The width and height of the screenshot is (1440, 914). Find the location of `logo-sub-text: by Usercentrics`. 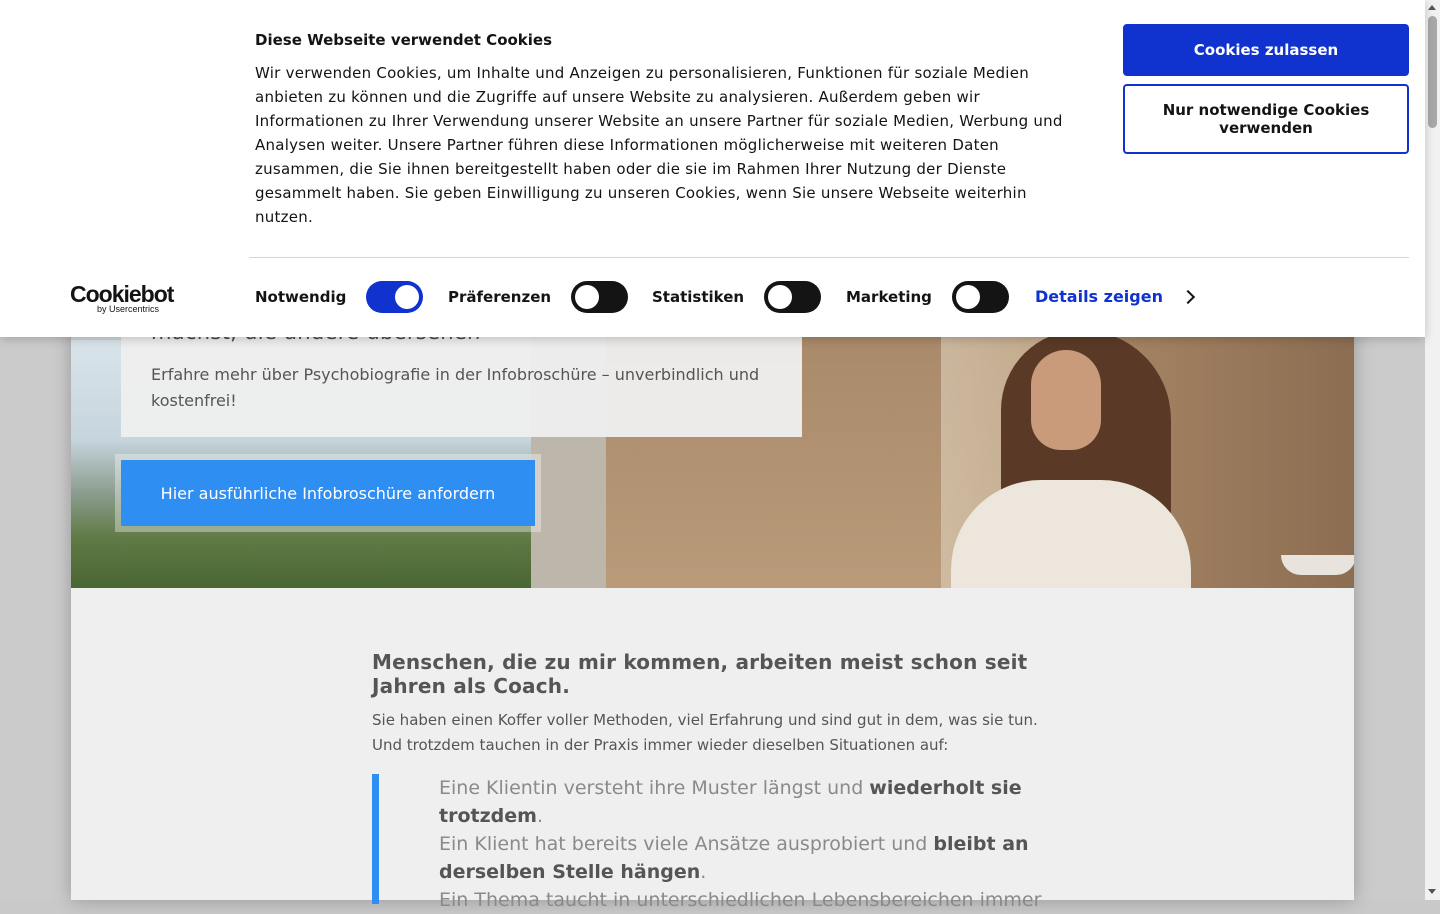

logo-sub-text: by Usercentrics is located at coordinates (128, 309).